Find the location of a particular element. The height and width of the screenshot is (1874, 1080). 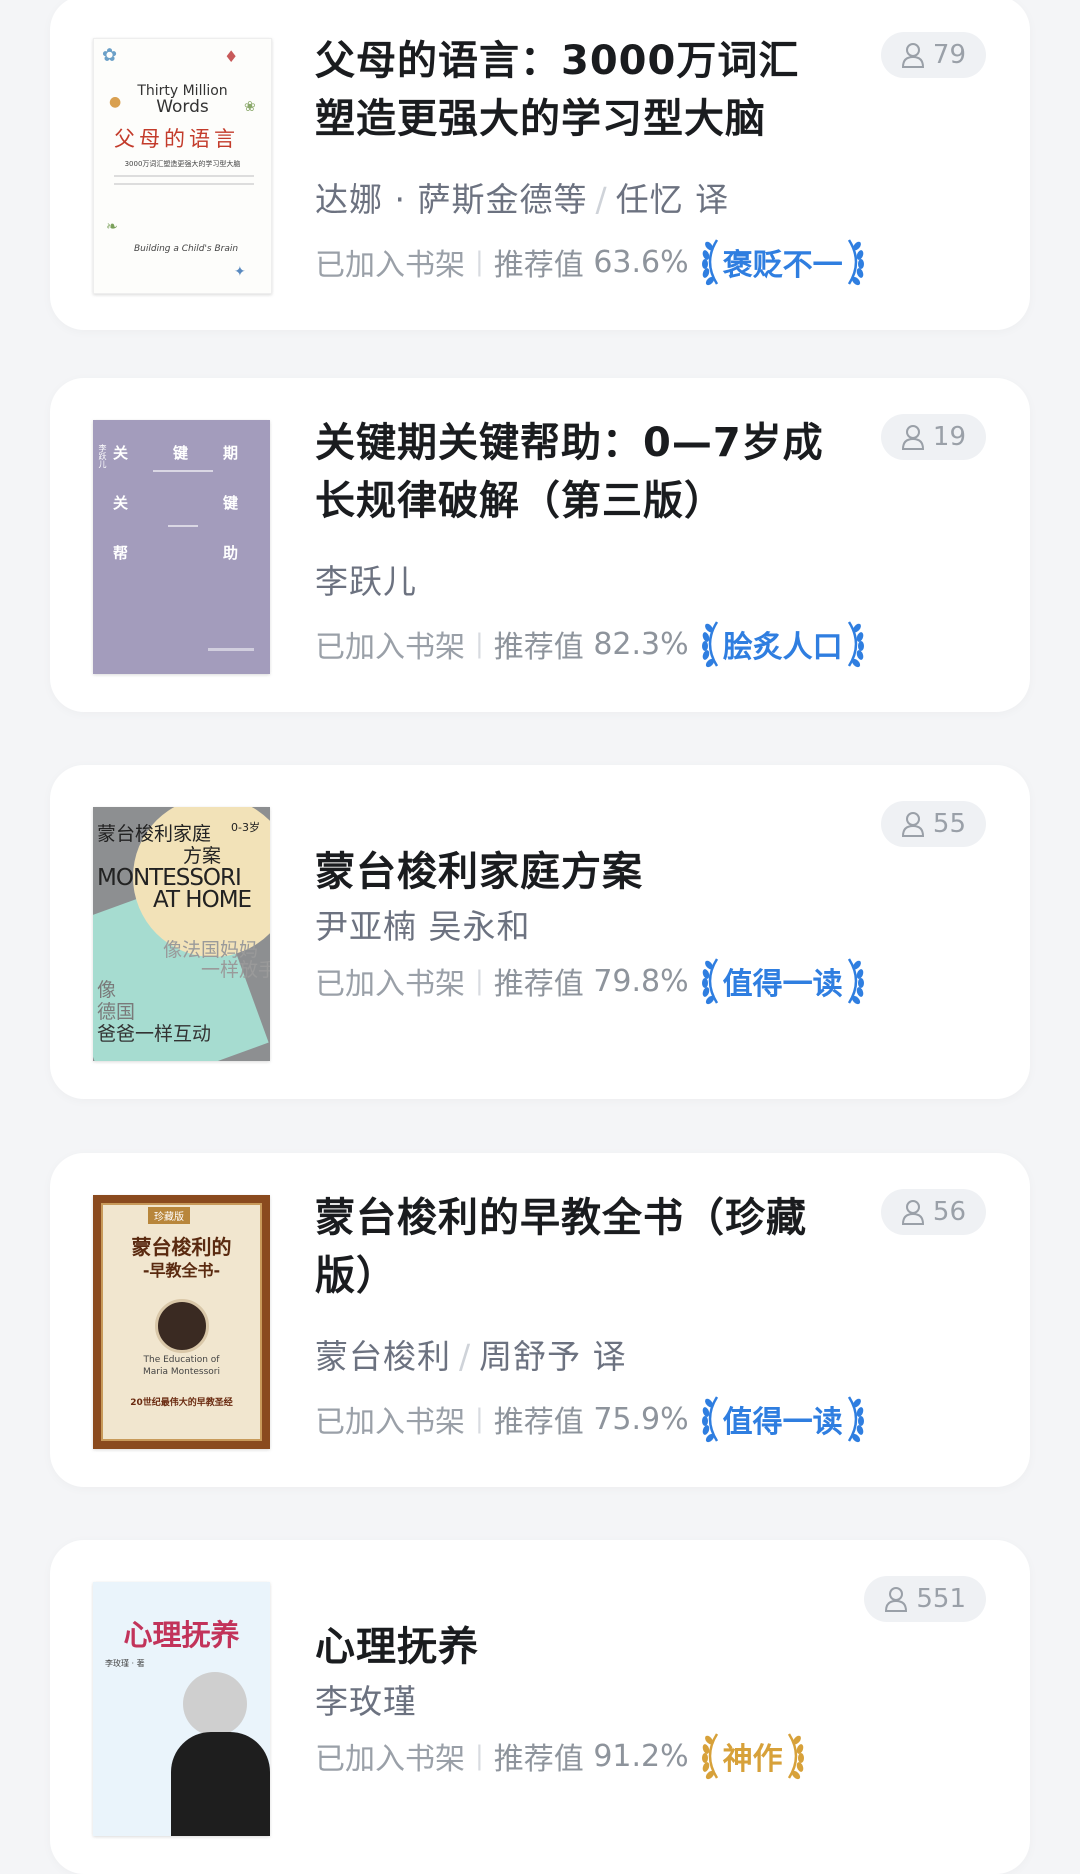

reader-count-value: 55 is located at coordinates (949, 824).